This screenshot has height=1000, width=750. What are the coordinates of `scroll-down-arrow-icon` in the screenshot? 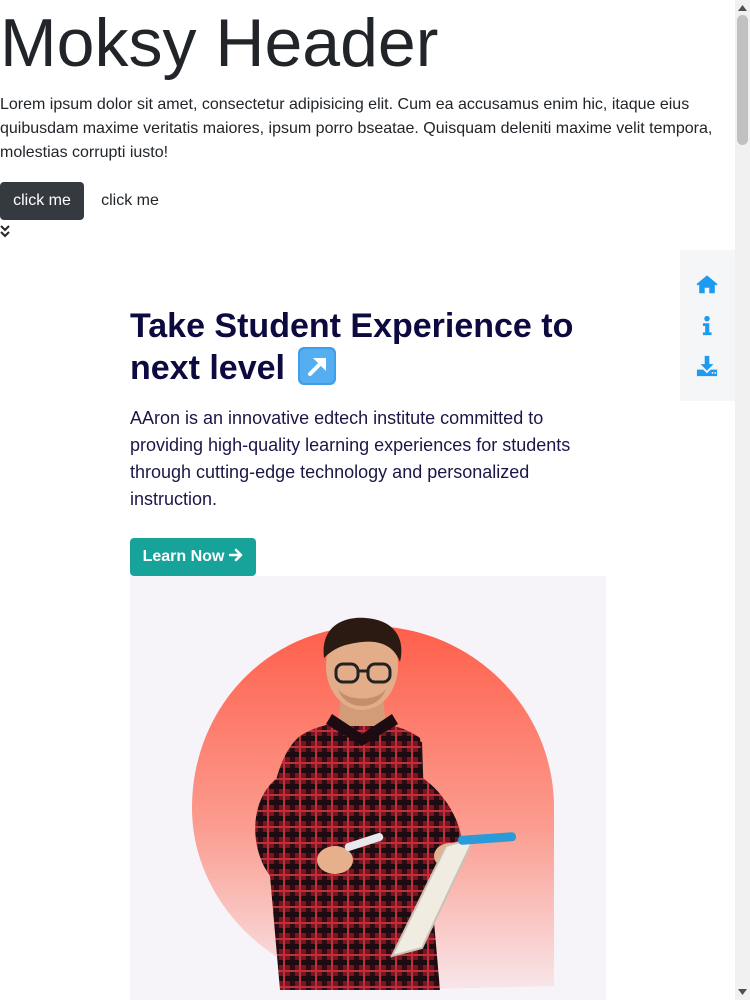 It's located at (742, 992).